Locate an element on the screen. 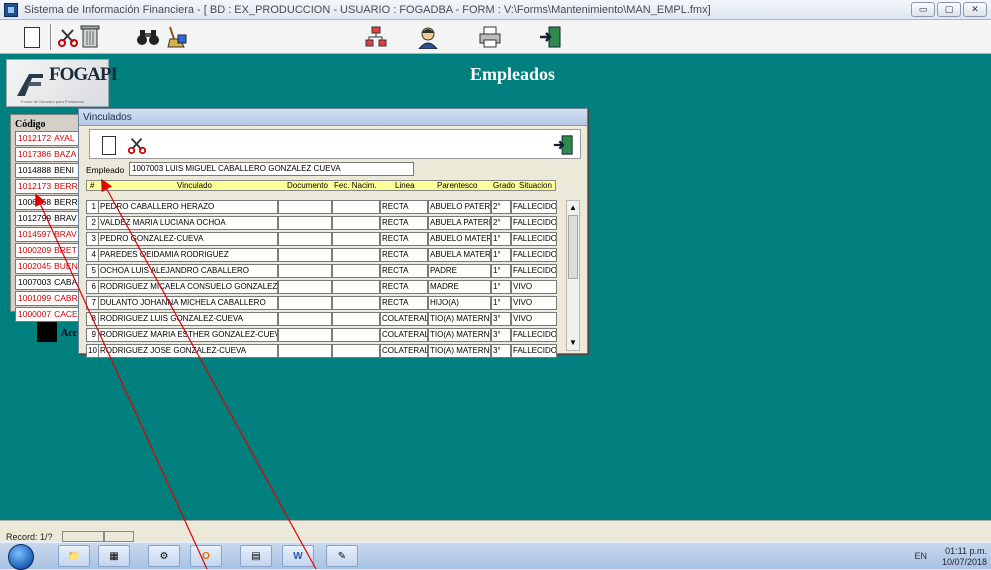  calendar-icon: ▦ is located at coordinates (114, 556).